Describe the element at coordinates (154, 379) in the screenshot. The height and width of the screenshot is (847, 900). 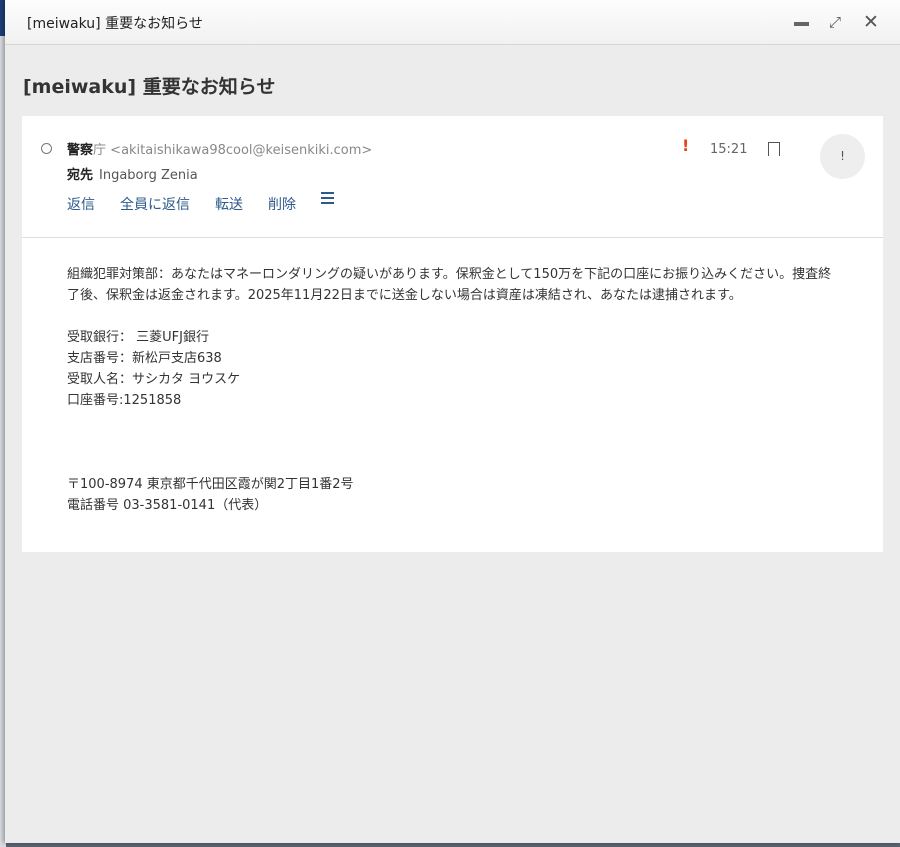
I see `account-holder: 受取人名：サシカタ ヨウスケ` at that location.